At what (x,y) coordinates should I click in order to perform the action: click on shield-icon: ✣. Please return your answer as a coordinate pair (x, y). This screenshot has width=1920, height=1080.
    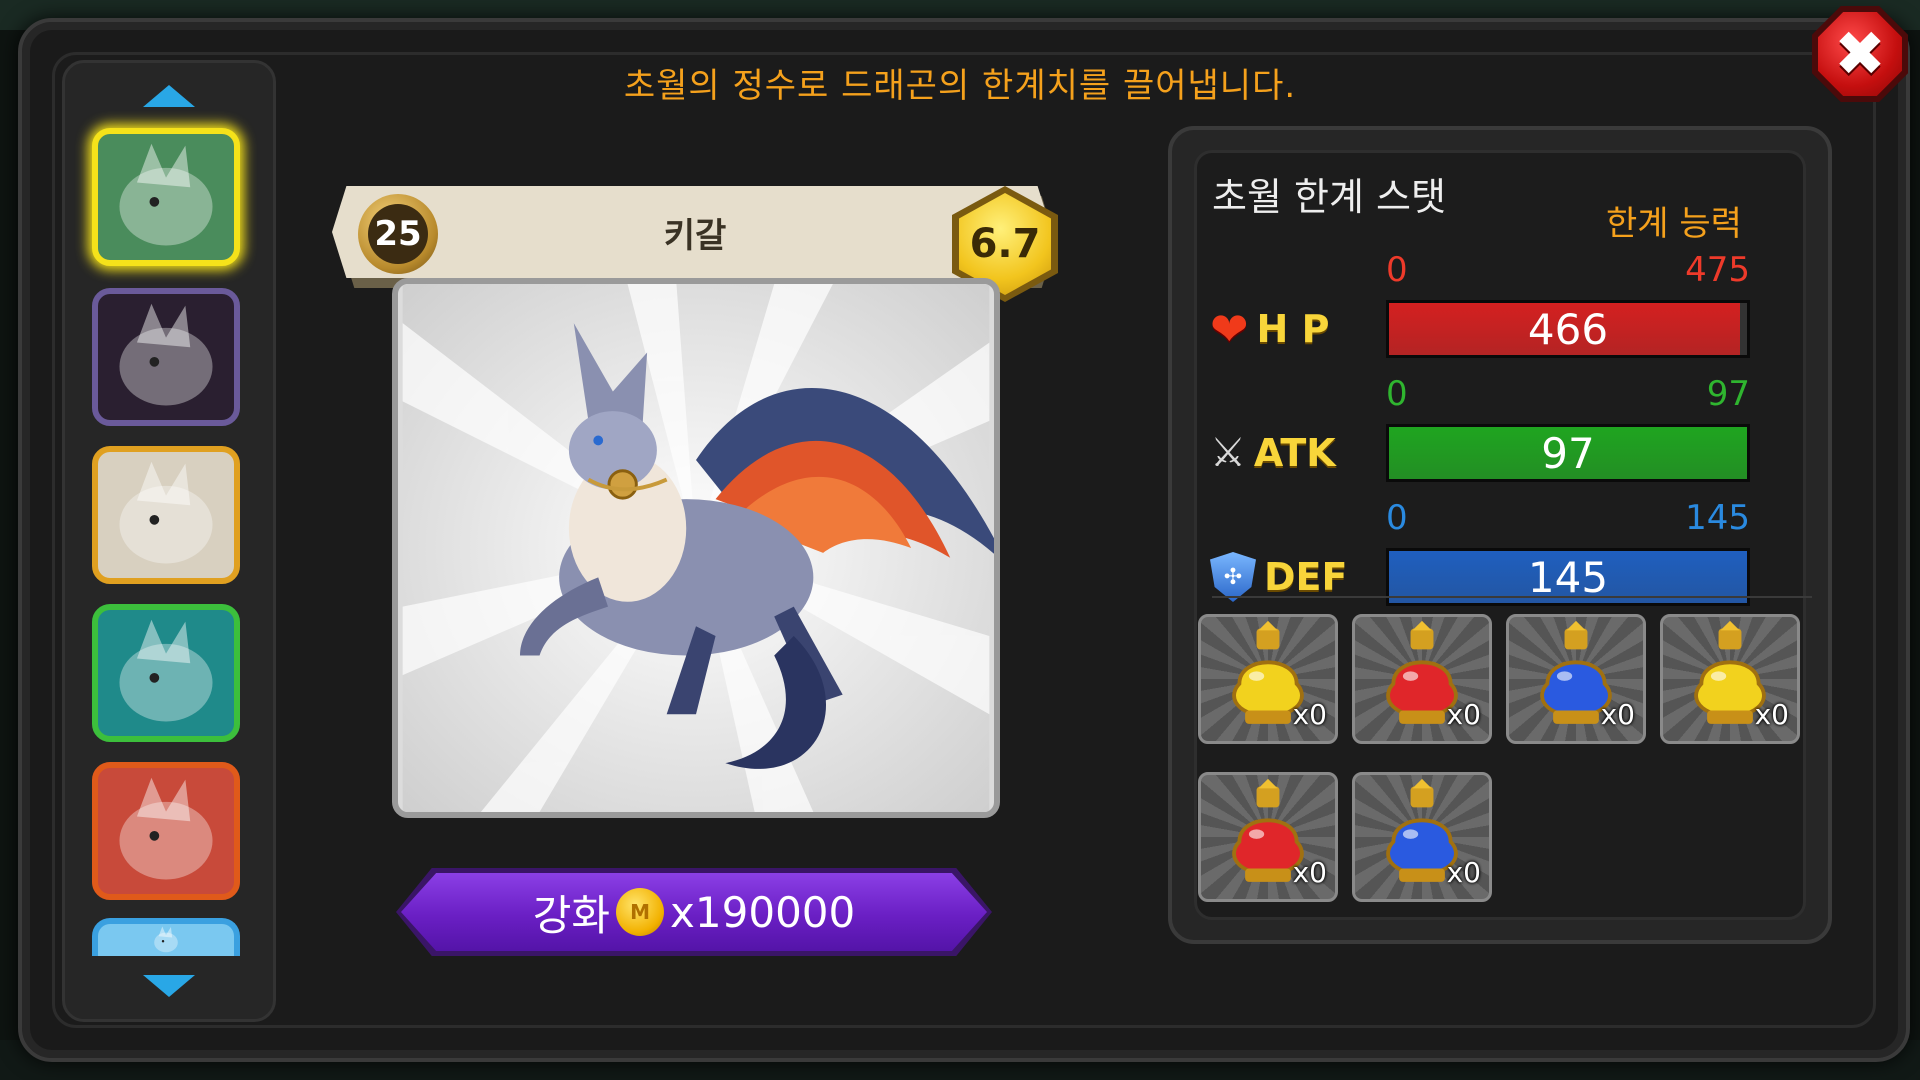
    Looking at the image, I should click on (1233, 577).